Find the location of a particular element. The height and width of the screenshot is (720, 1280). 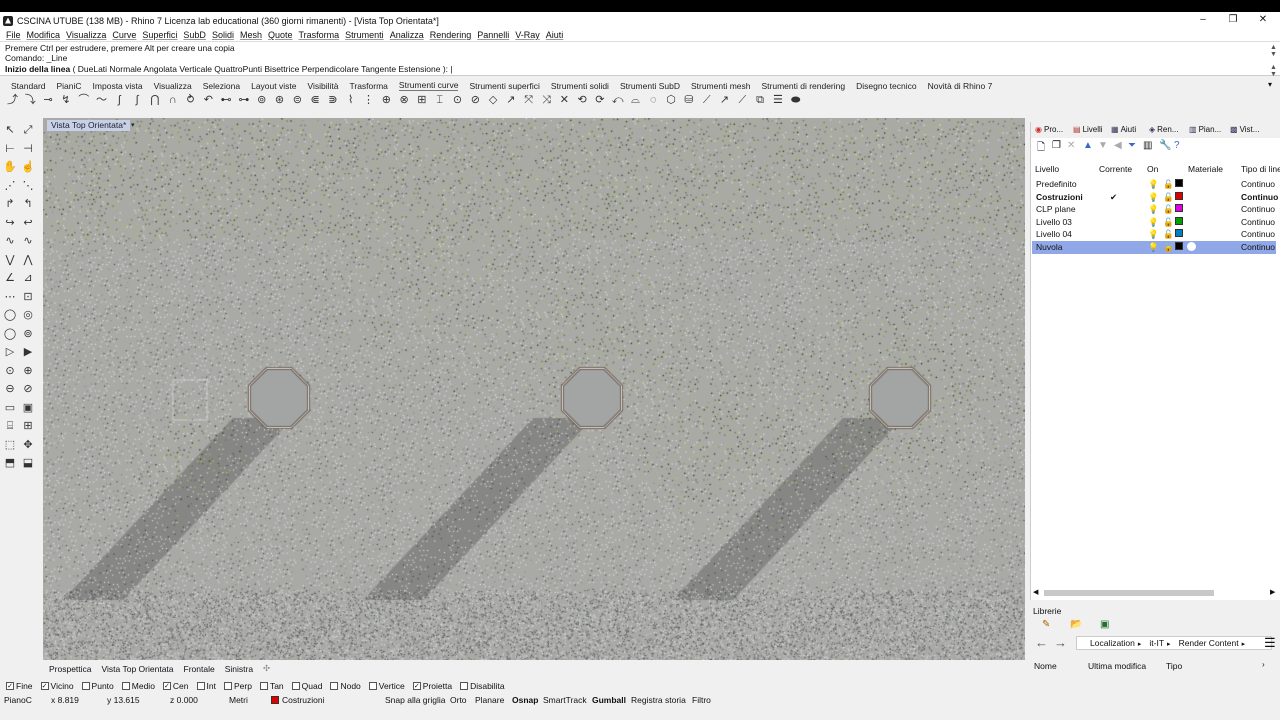

rotate-left-tool-icon: ⟲ is located at coordinates (582, 100).